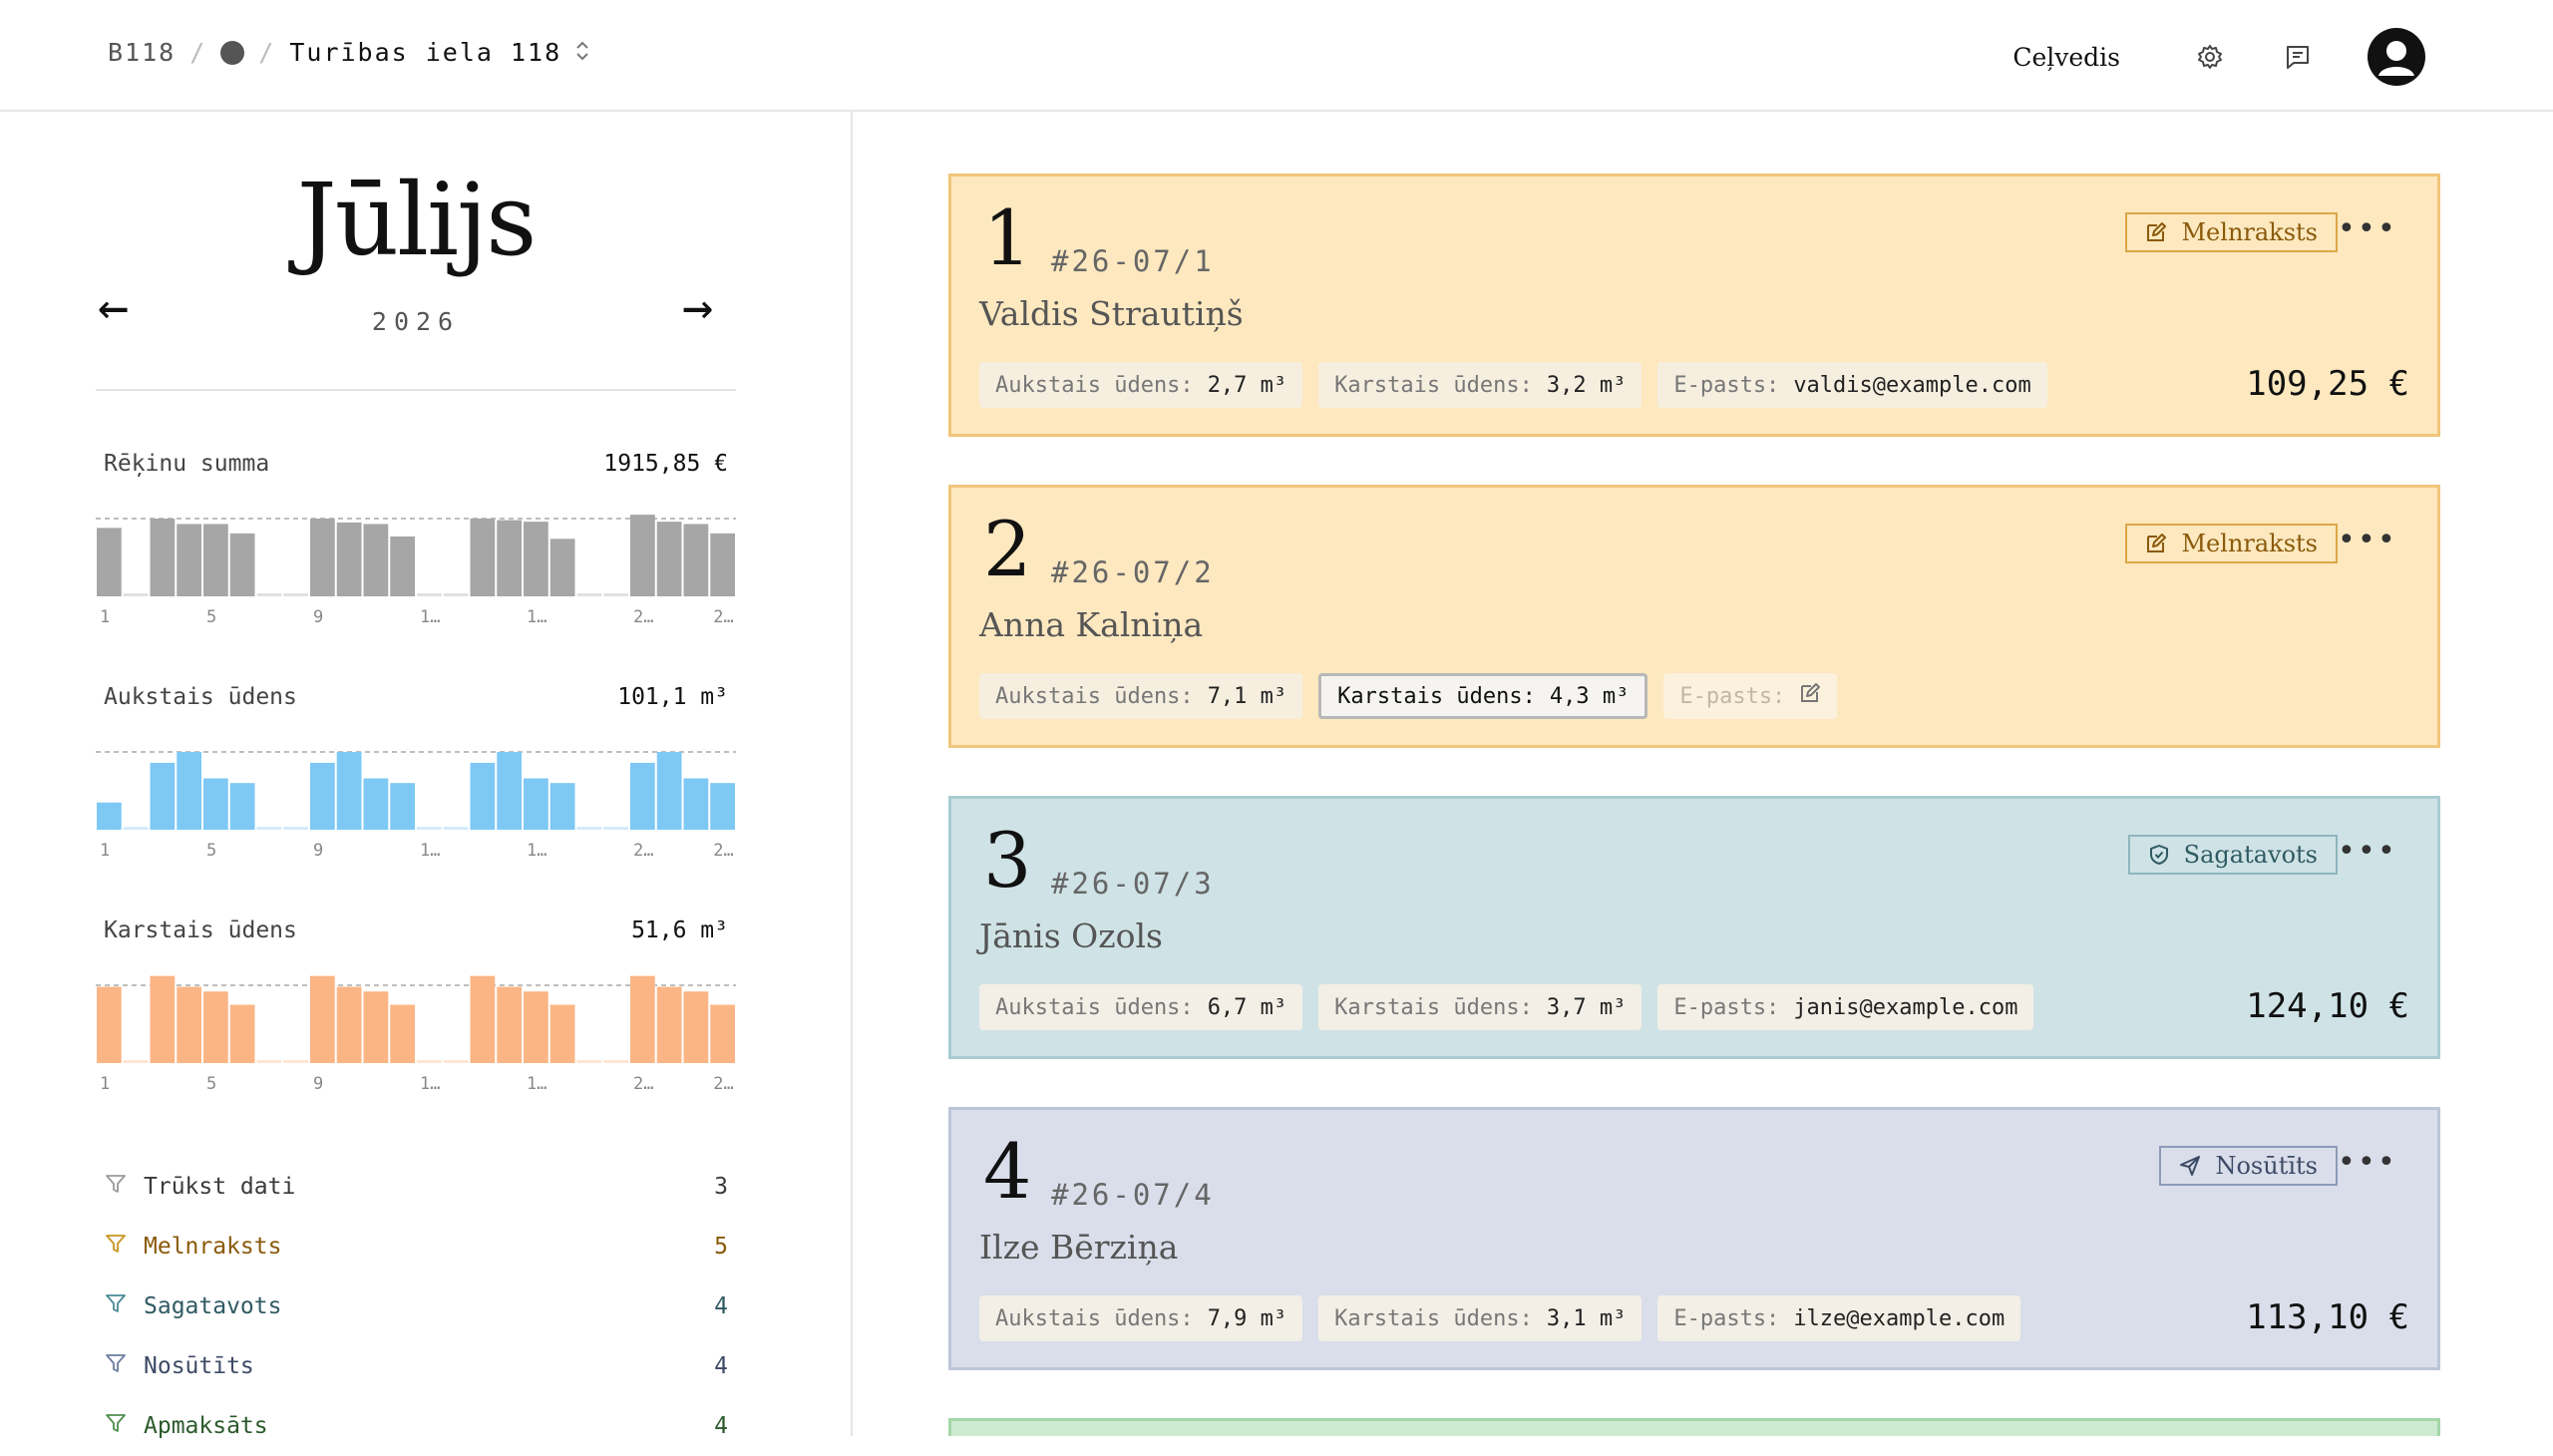  I want to click on filter-count: 5, so click(721, 1247).